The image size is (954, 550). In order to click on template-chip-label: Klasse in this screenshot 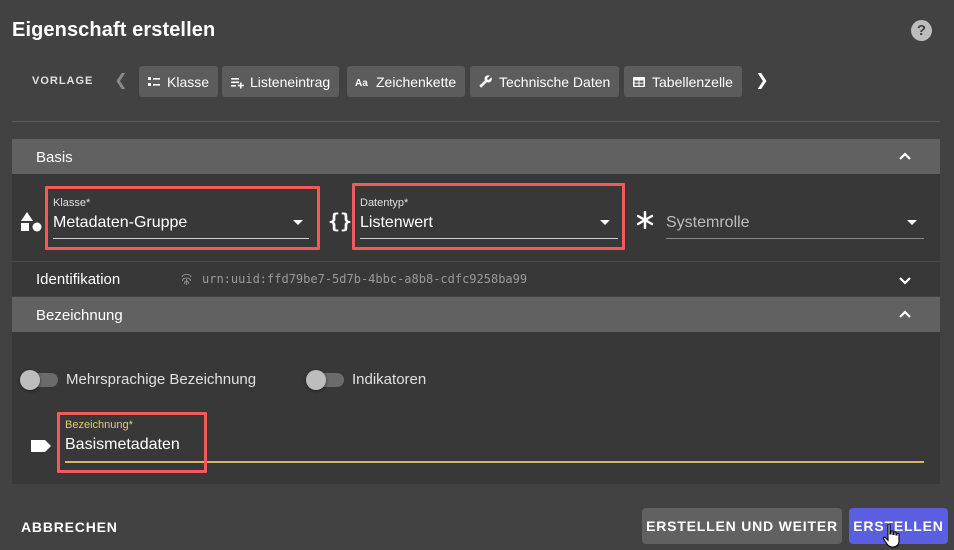, I will do `click(188, 81)`.